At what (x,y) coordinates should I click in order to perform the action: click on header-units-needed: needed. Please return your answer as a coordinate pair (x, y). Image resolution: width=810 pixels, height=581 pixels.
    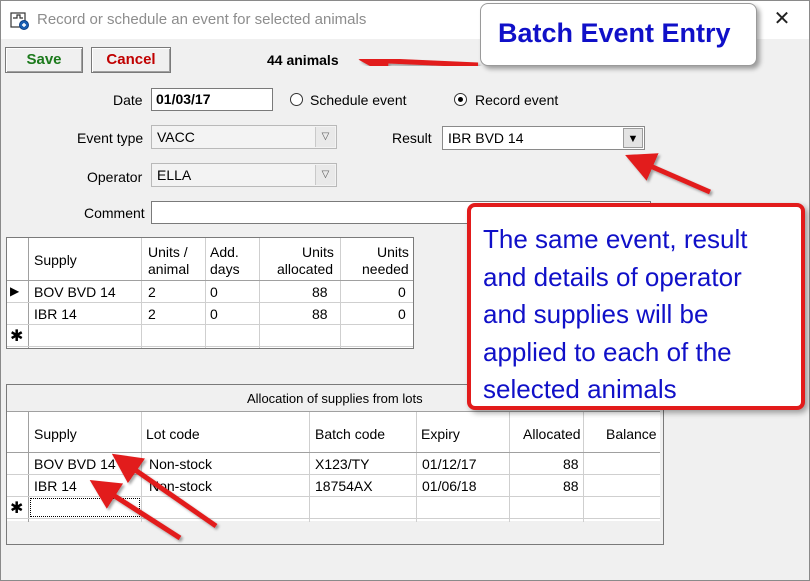
    Looking at the image, I should click on (385, 269).